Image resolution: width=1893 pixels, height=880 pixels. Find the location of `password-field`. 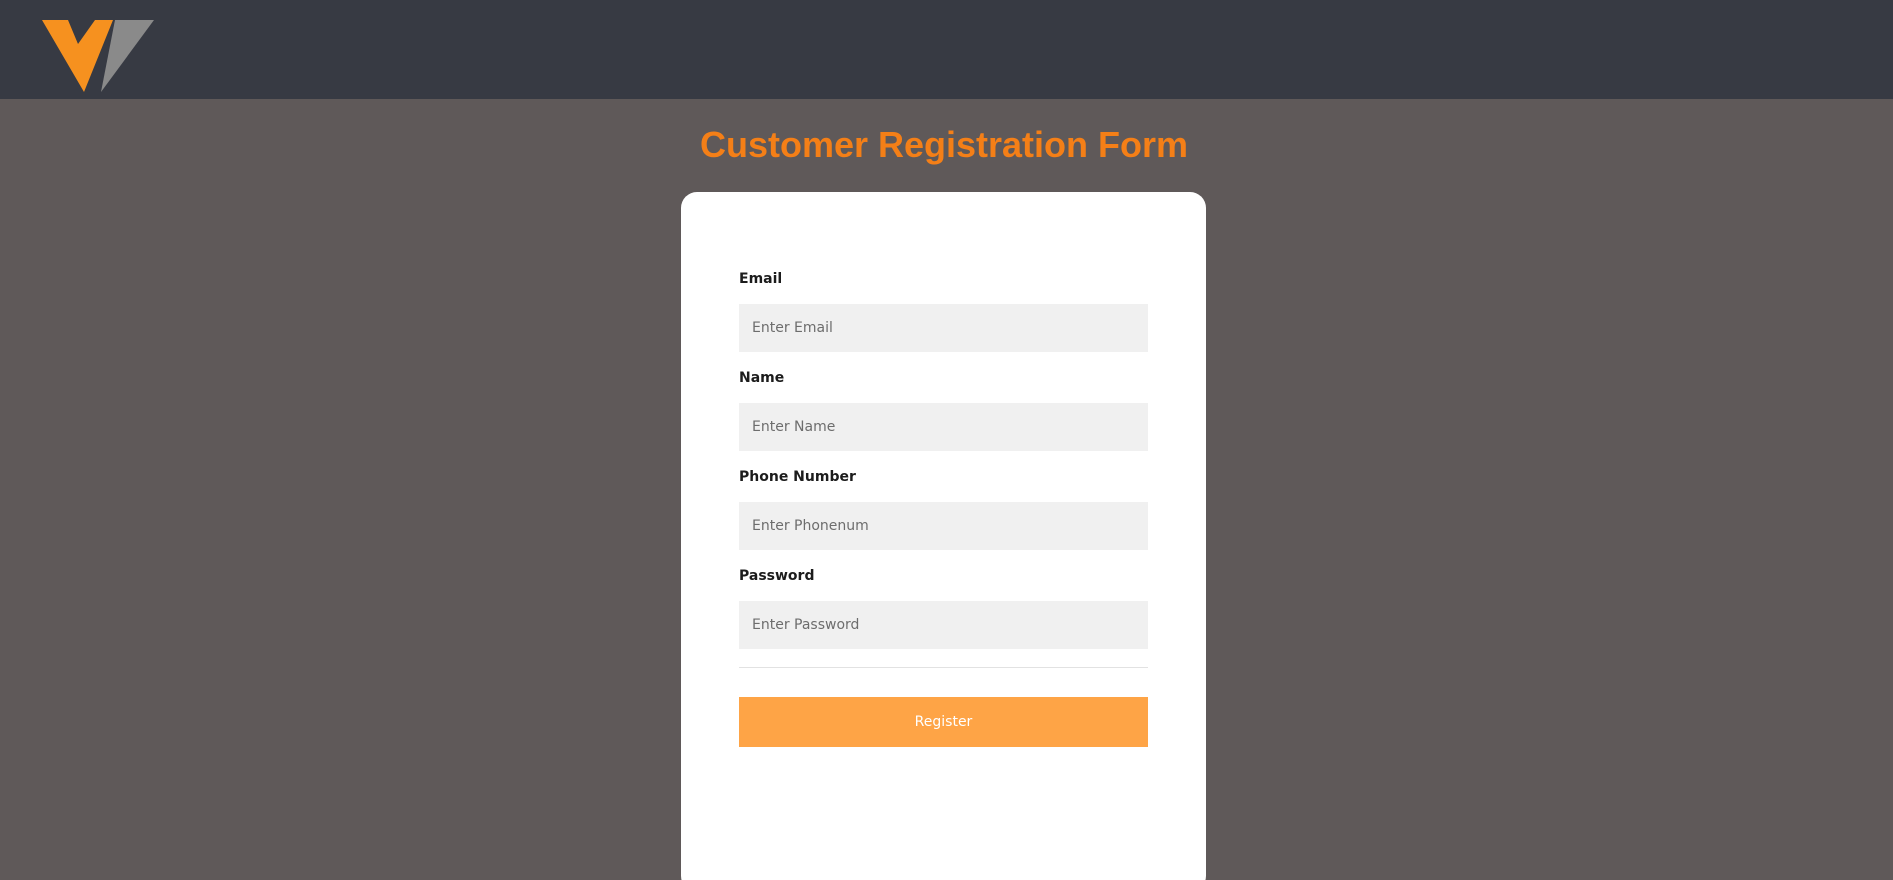

password-field is located at coordinates (943, 625).